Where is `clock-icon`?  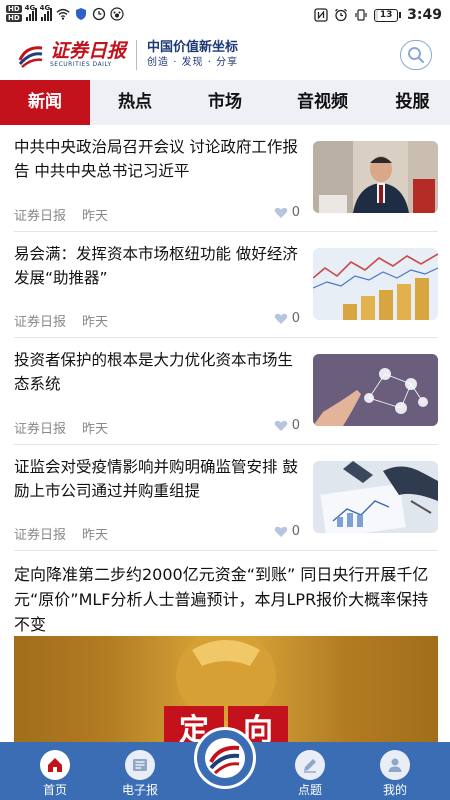
clock-icon is located at coordinates (98, 13).